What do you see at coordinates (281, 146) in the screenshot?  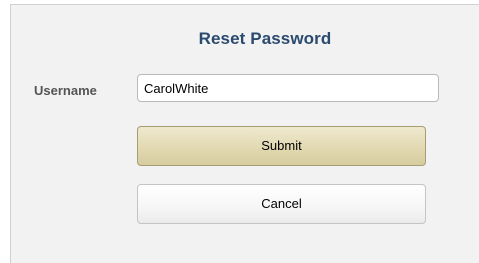 I see `submit-button: Submit` at bounding box center [281, 146].